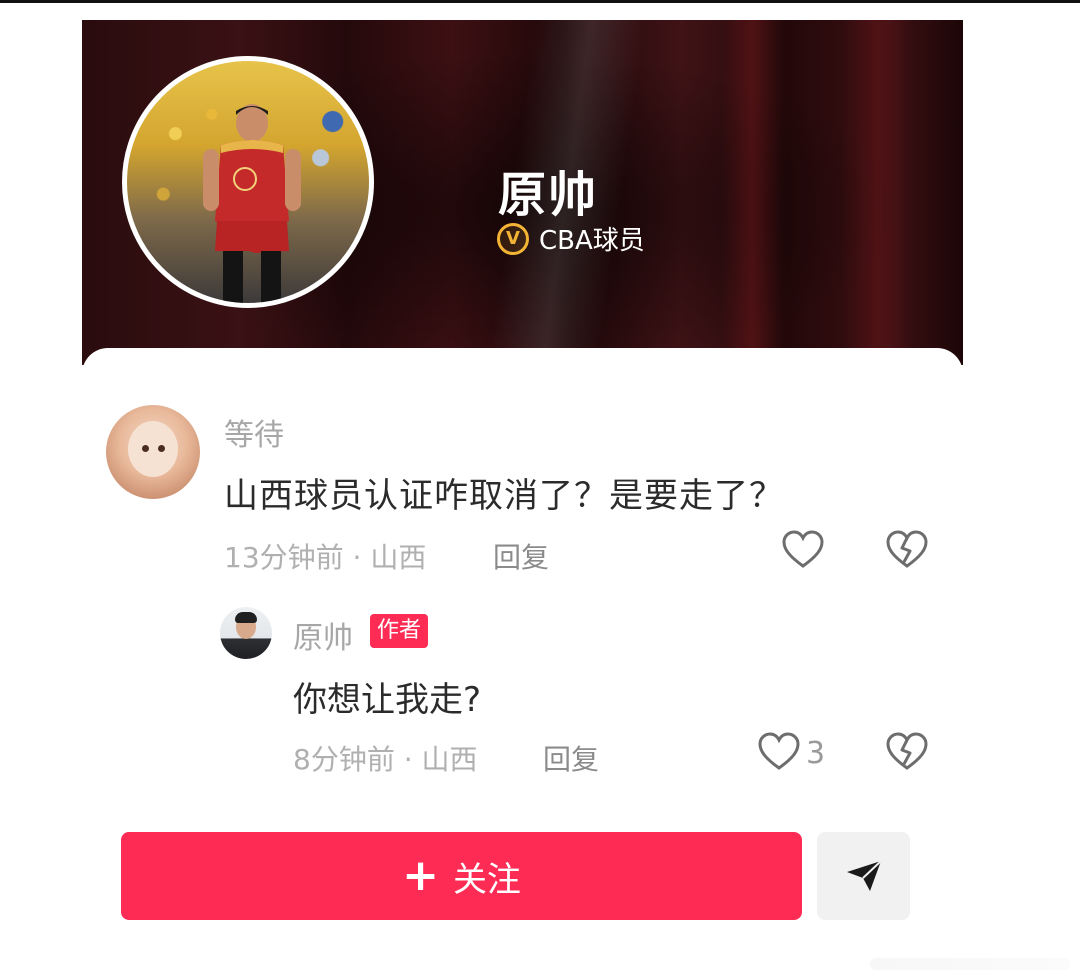 This screenshot has height=970, width=1080. What do you see at coordinates (540, 1) in the screenshot?
I see `top-divider` at bounding box center [540, 1].